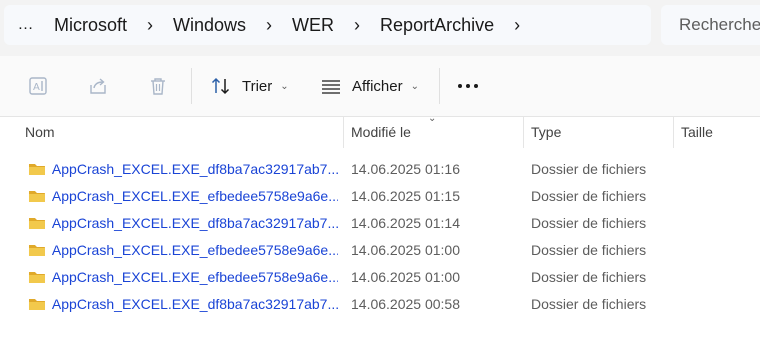  I want to click on view-button: Afficher ⌄, so click(369, 86).